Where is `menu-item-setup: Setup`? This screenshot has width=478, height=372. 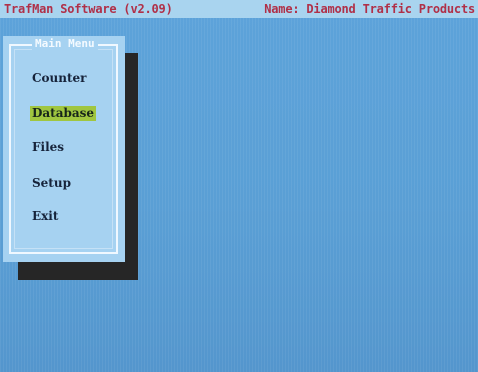
menu-item-setup: Setup is located at coordinates (51, 183).